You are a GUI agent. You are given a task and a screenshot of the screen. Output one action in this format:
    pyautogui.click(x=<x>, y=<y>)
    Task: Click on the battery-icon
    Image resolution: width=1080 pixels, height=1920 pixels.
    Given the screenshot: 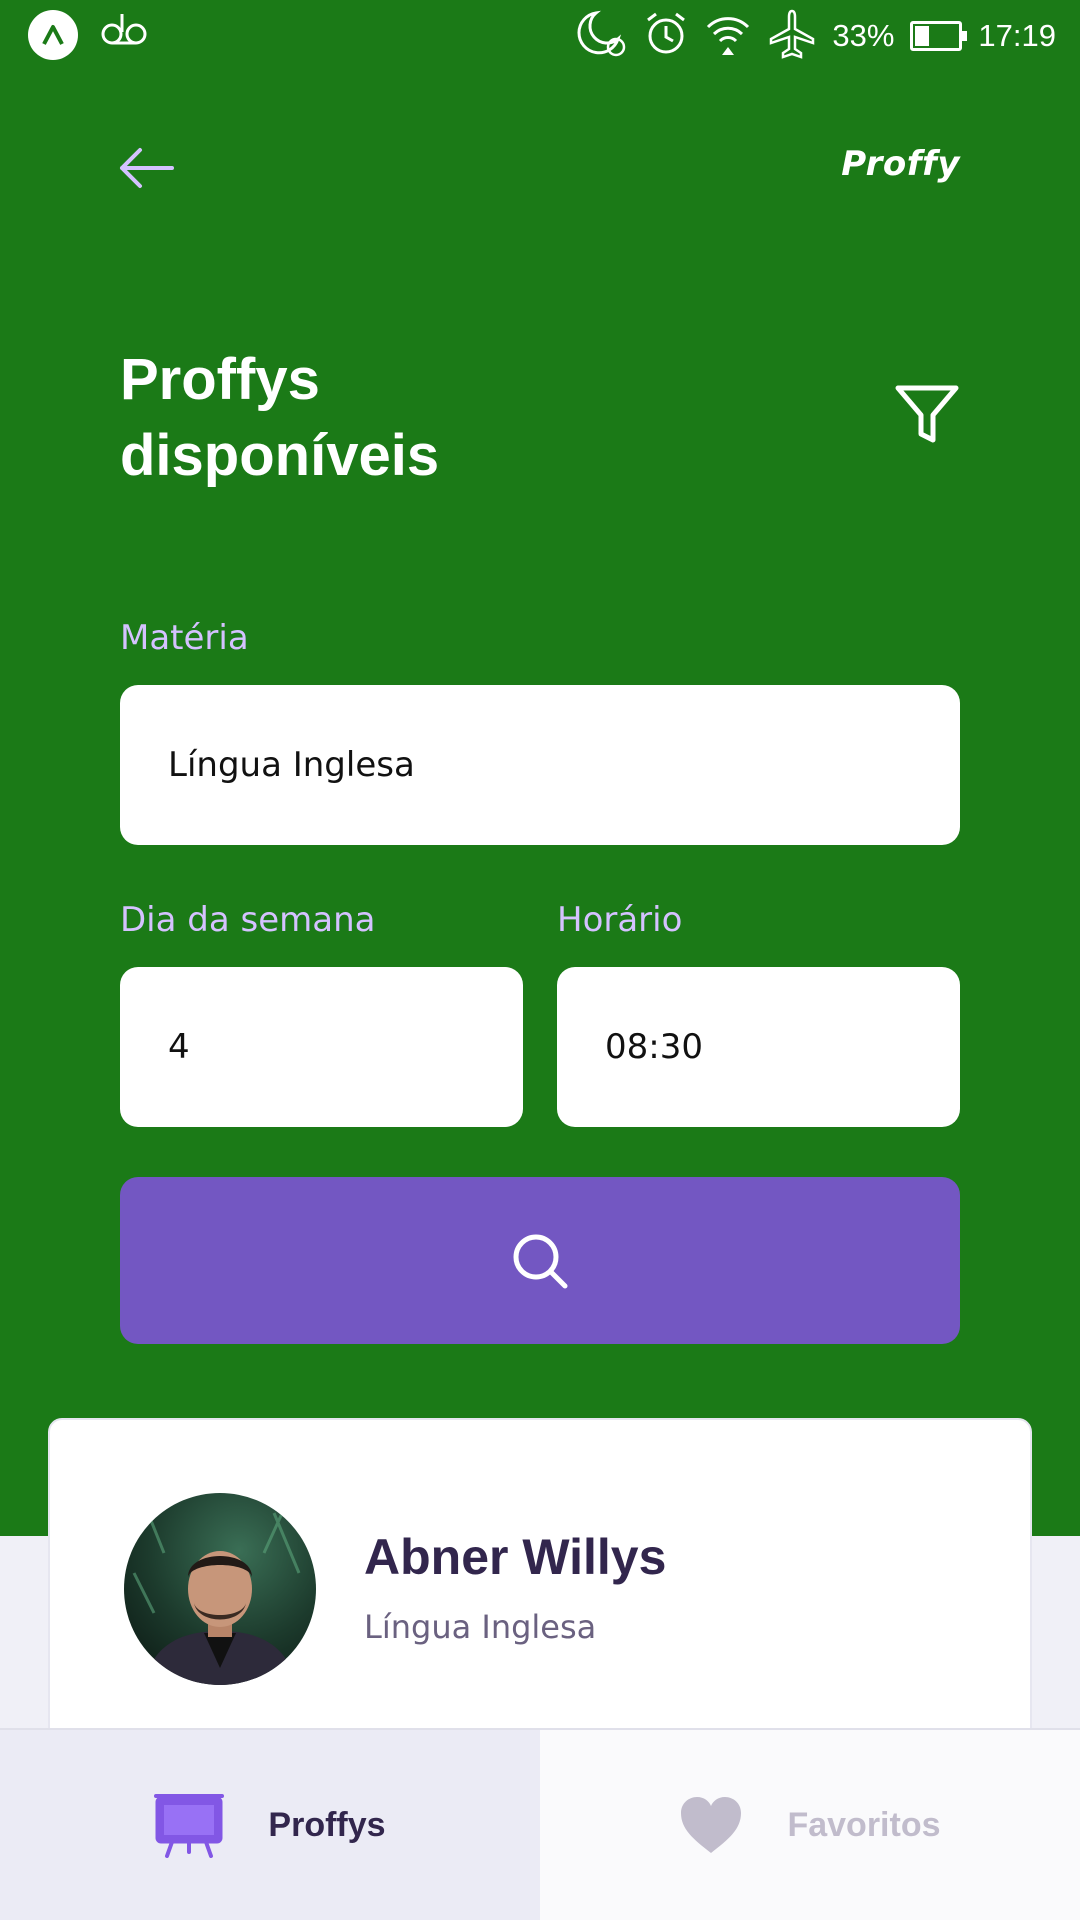 What is the action you would take?
    pyautogui.click(x=939, y=36)
    